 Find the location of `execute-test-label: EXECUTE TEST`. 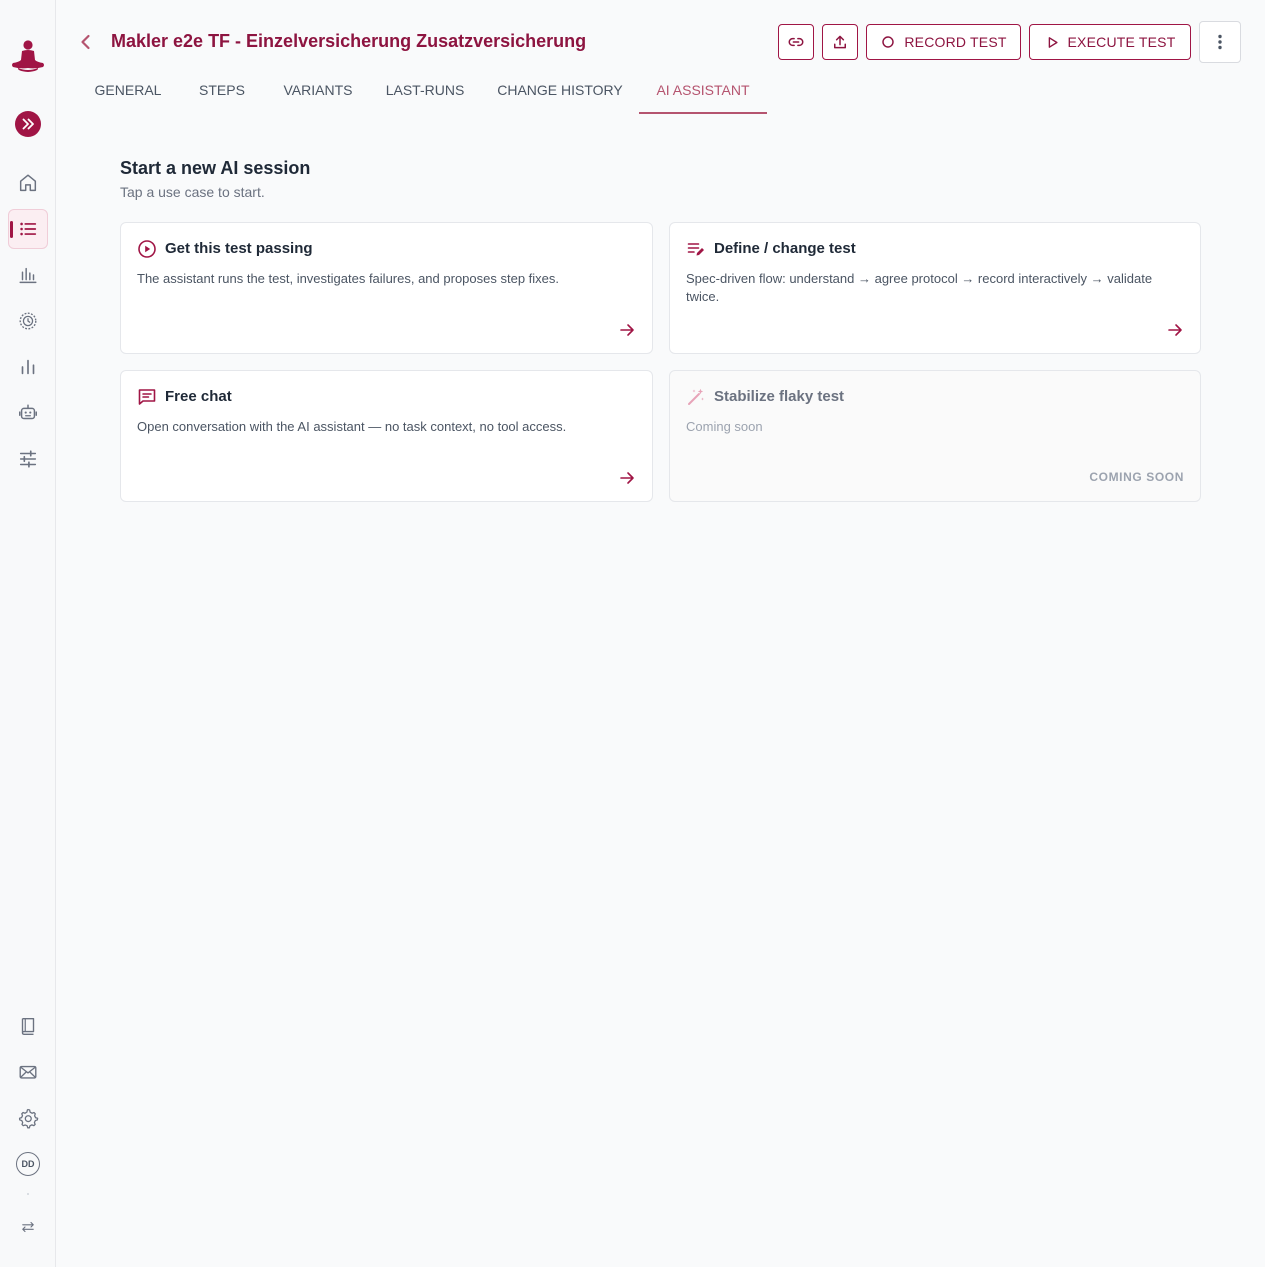

execute-test-label: EXECUTE TEST is located at coordinates (1121, 42).